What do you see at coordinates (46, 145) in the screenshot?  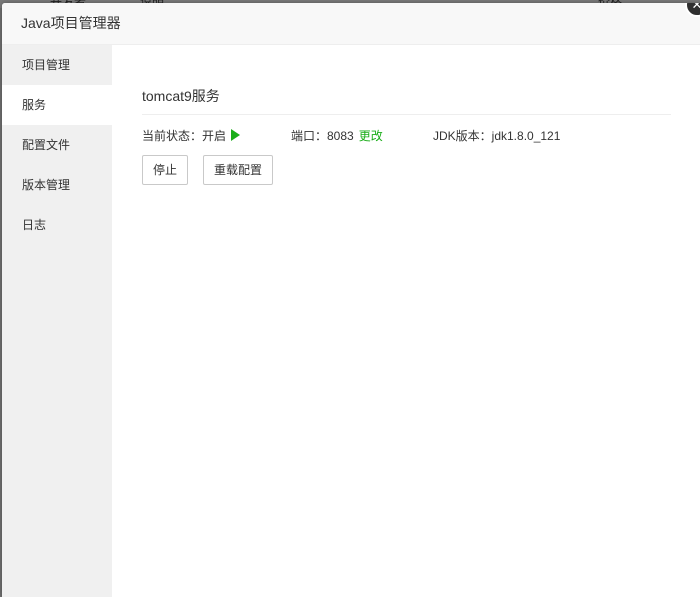 I see `sidebar-item-label: 配置文件` at bounding box center [46, 145].